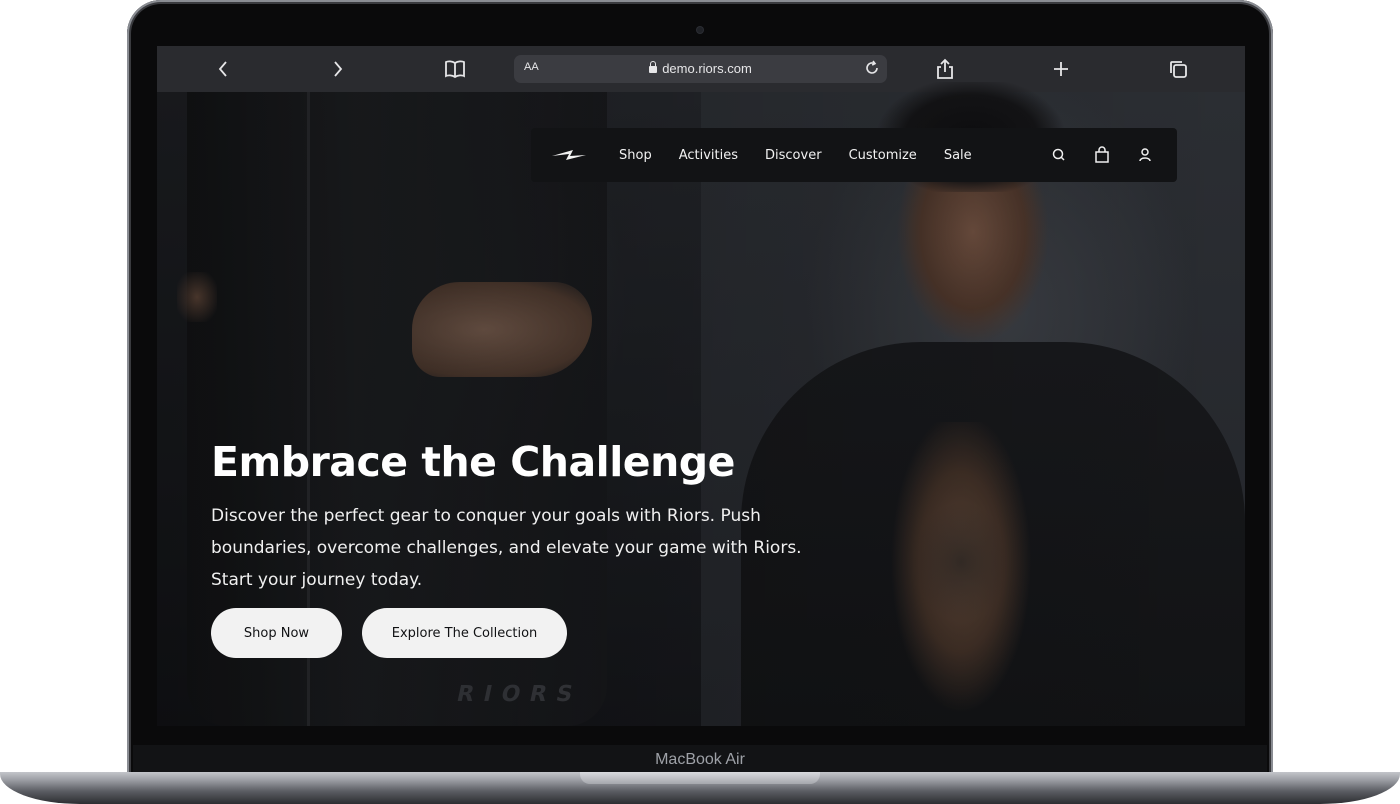  I want to click on brand-logo, so click(569, 156).